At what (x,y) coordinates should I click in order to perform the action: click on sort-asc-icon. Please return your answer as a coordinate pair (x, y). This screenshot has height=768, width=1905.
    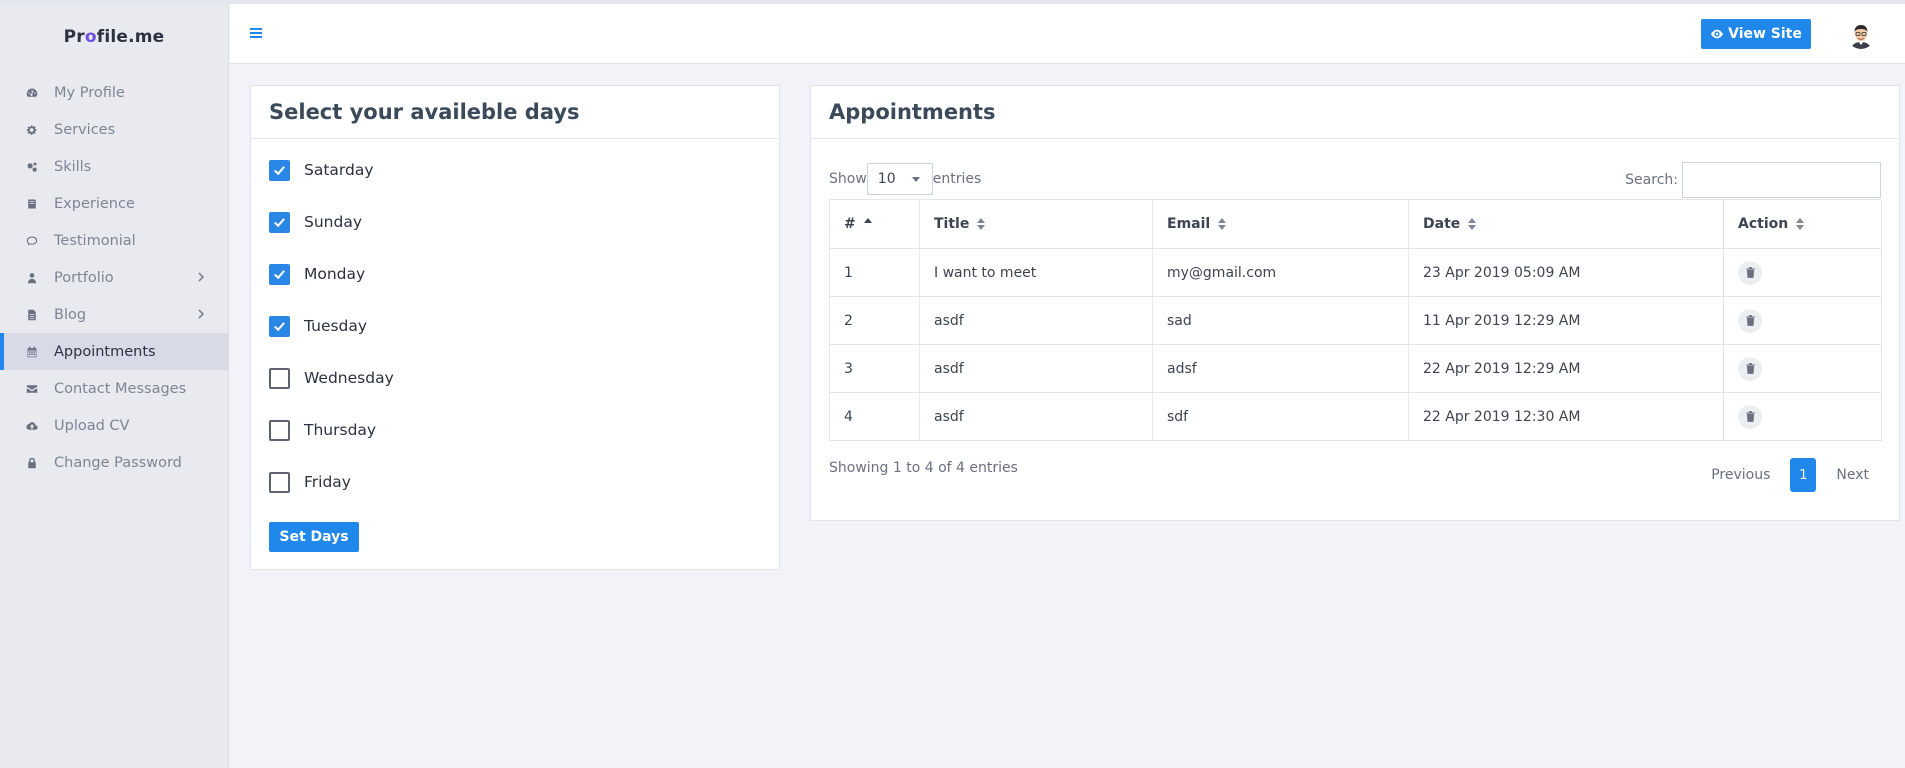
    Looking at the image, I should click on (867, 224).